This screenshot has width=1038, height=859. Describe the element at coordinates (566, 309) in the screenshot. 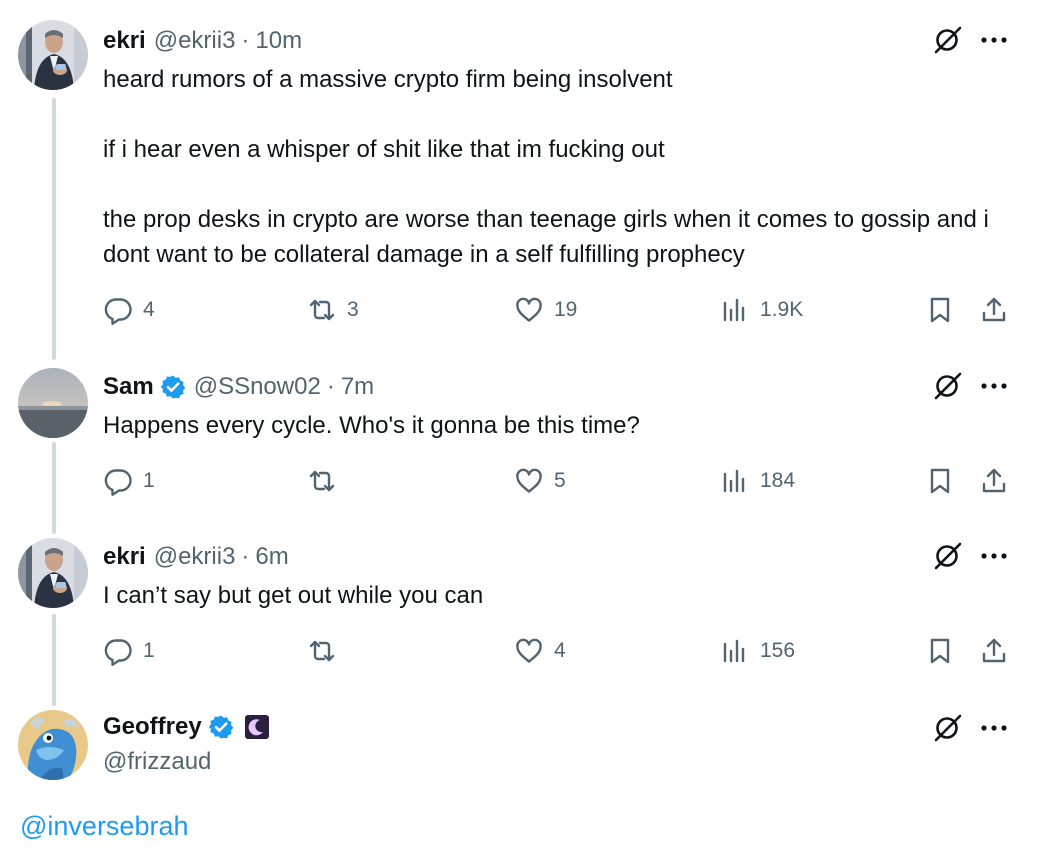

I see `like-count: 19` at that location.